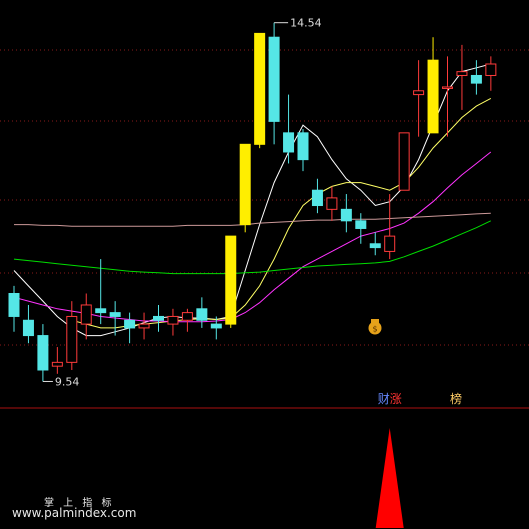 The width and height of the screenshot is (529, 529). I want to click on signal-marker-label: 榜, so click(456, 398).